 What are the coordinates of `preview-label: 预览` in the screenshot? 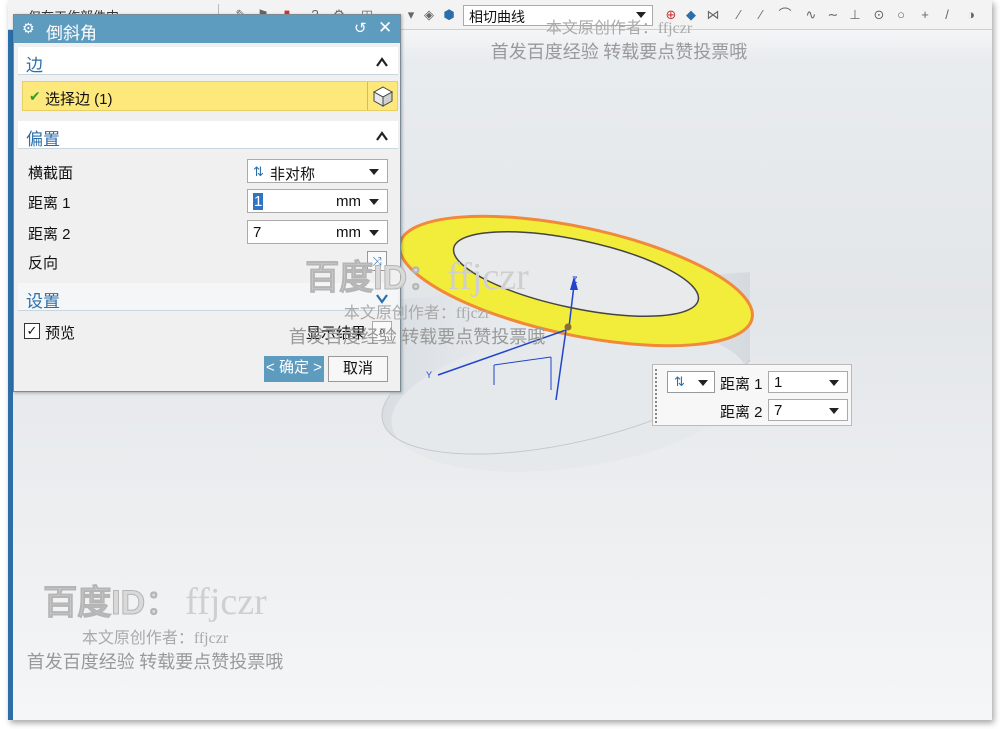 It's located at (60, 333).